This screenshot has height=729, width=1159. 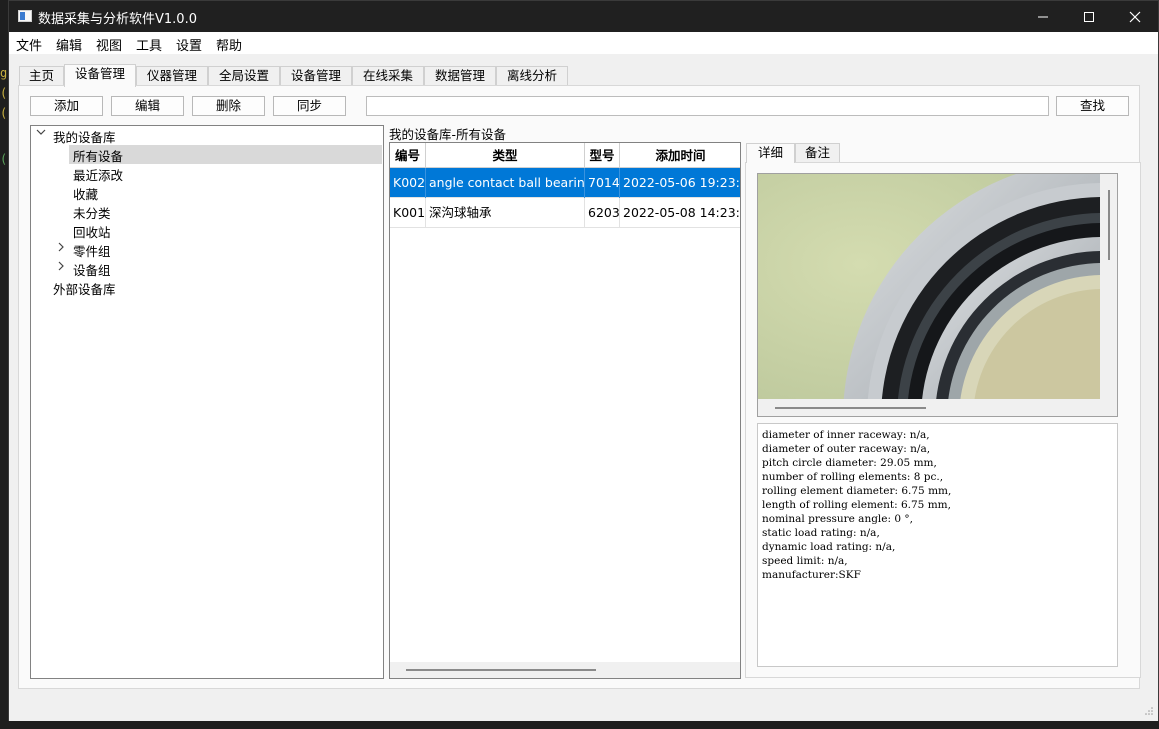 I want to click on tab-detail: 详细, so click(x=770, y=153).